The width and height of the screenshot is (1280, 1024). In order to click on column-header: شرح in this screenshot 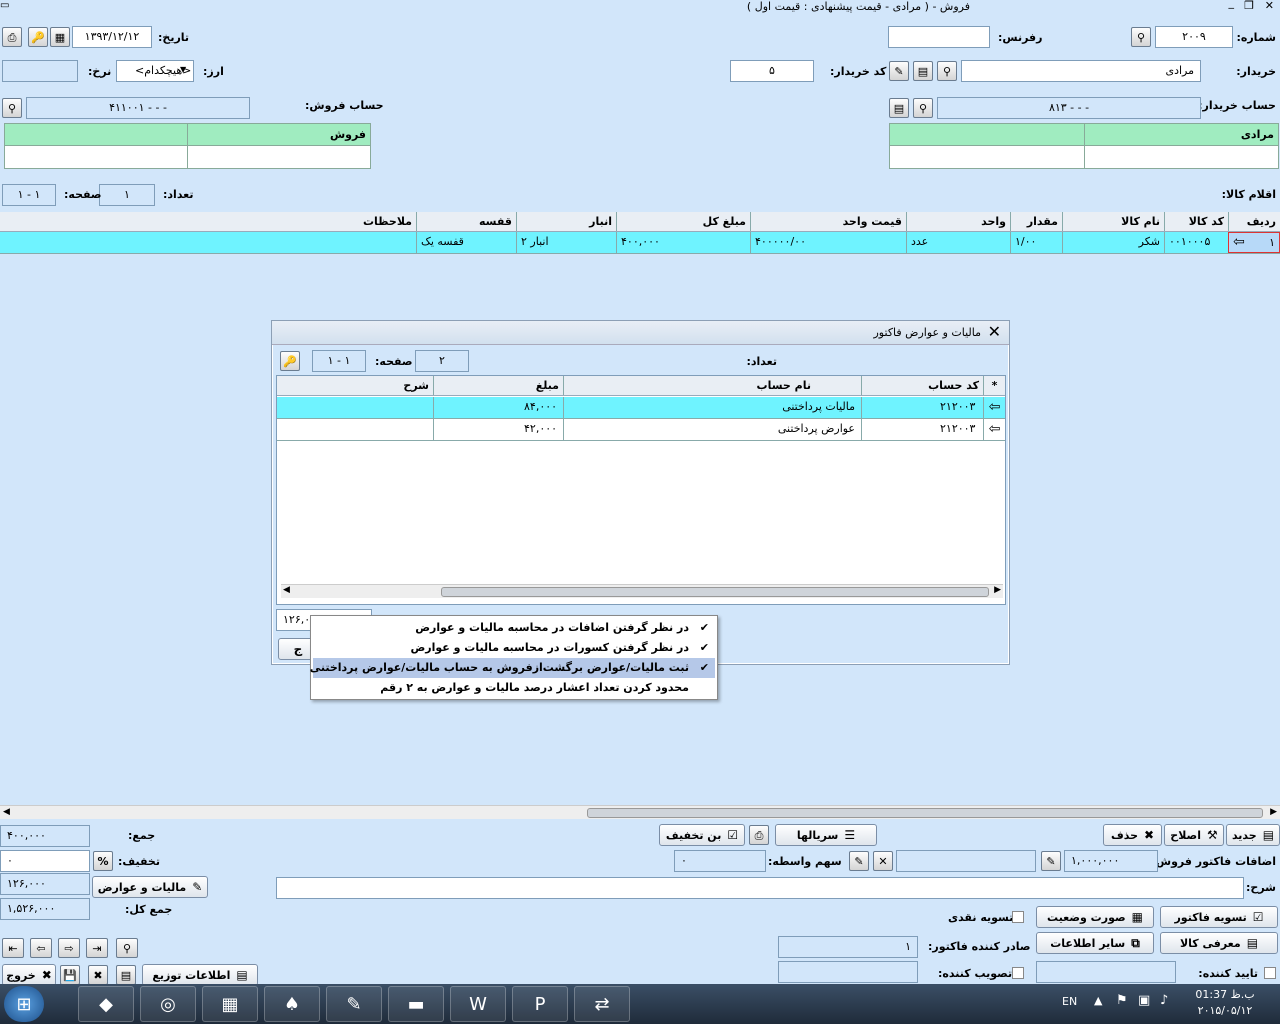, I will do `click(355, 385)`.